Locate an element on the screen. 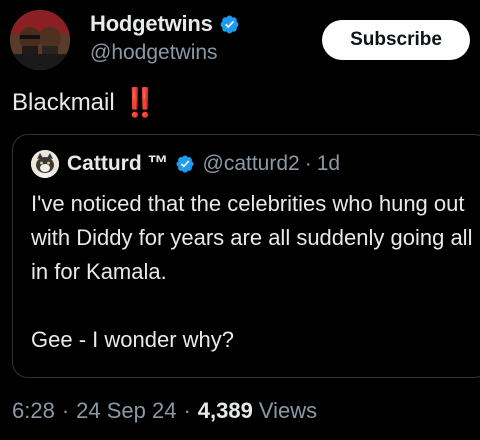 This screenshot has height=440, width=480. verified-badge-icon is located at coordinates (229, 24).